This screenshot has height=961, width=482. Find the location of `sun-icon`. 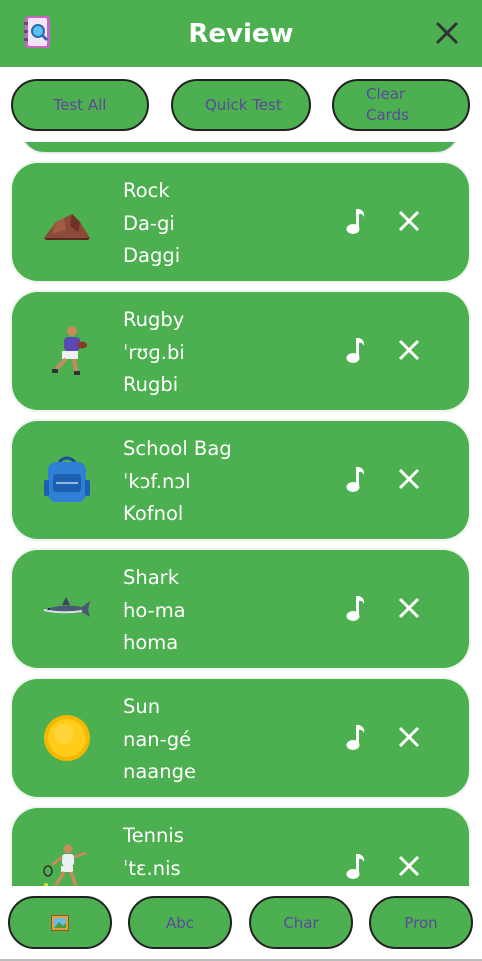

sun-icon is located at coordinates (67, 738).